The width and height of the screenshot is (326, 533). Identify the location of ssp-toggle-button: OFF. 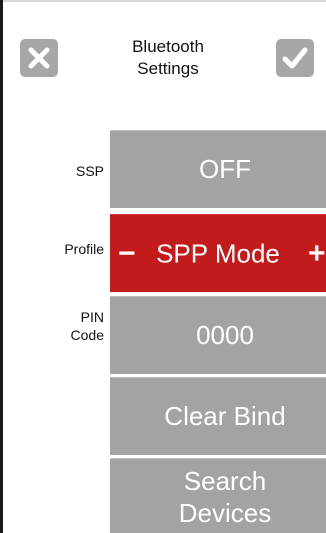
(218, 169).